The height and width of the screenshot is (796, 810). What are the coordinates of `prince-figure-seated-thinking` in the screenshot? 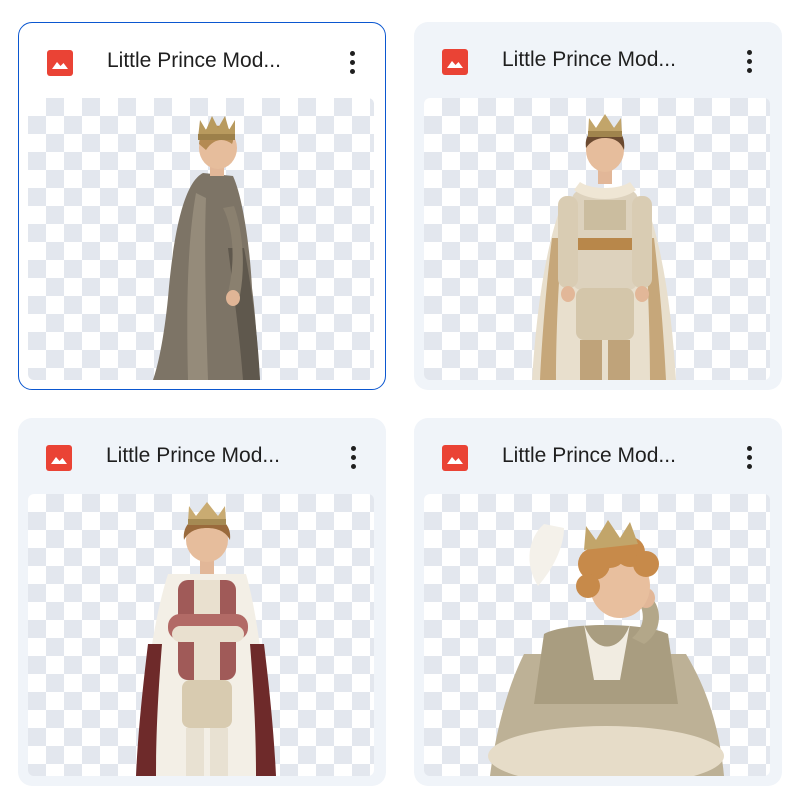 It's located at (606, 648).